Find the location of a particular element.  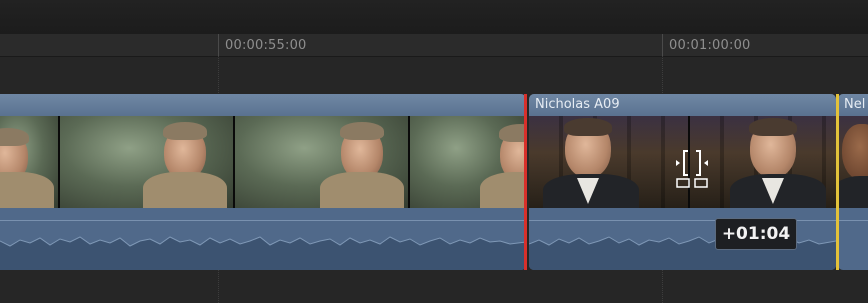

clip-filmstrip is located at coordinates (853, 162).